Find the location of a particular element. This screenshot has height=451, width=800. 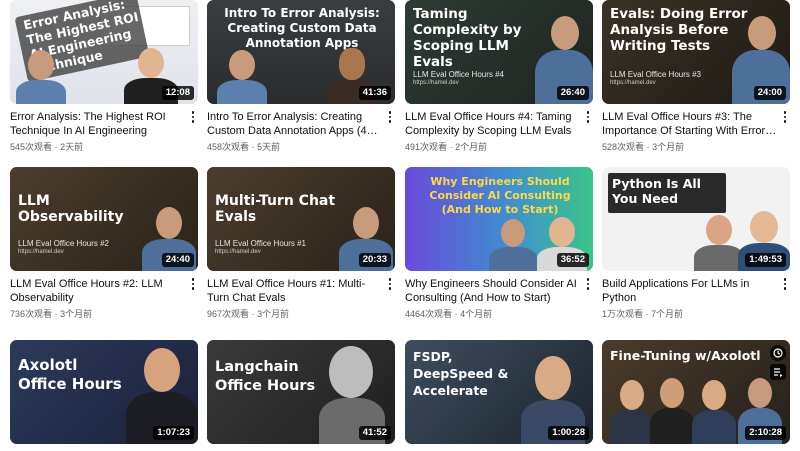

thumbnail-subtitle: LLM Eval Office Hours #4 is located at coordinates (459, 74).